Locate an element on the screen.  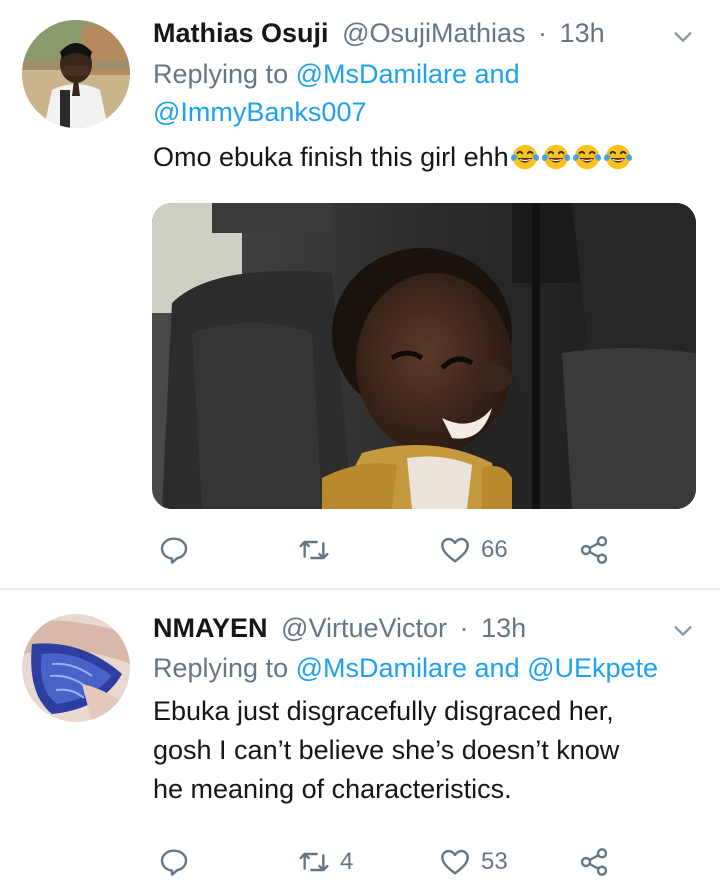
mention-link: @MsDamilare and is located at coordinates (408, 74).